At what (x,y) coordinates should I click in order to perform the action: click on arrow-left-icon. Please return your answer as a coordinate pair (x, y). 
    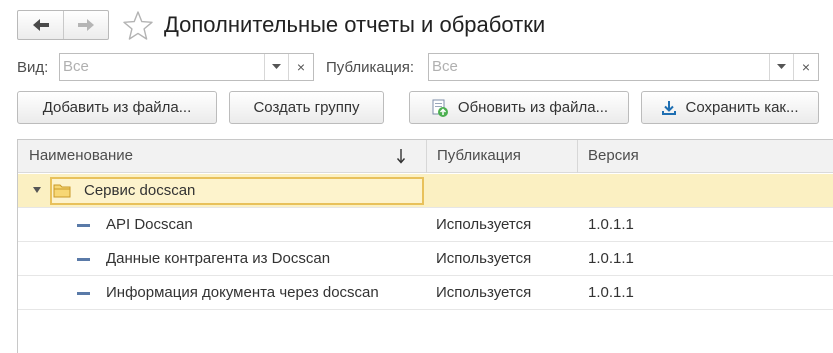
    Looking at the image, I should click on (40, 25).